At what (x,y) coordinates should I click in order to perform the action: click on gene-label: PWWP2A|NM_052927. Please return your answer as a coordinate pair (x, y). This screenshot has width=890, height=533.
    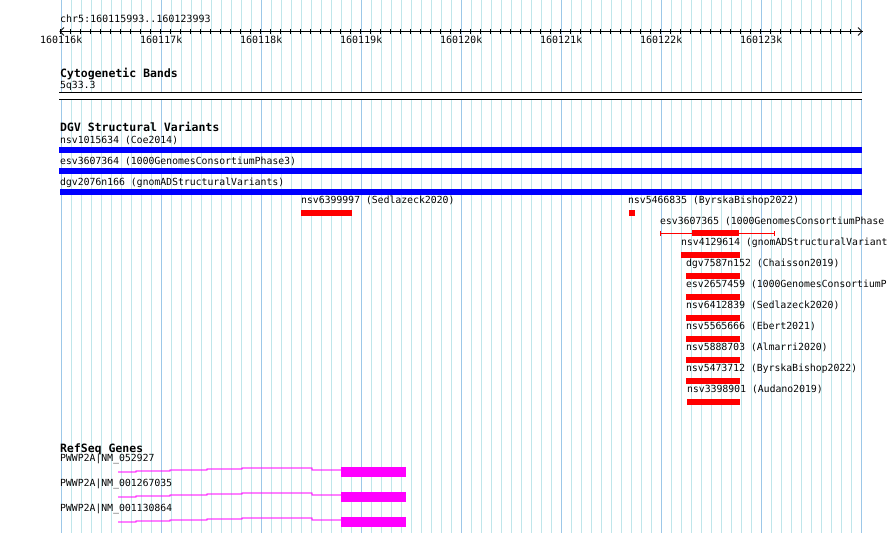
    Looking at the image, I should click on (107, 459).